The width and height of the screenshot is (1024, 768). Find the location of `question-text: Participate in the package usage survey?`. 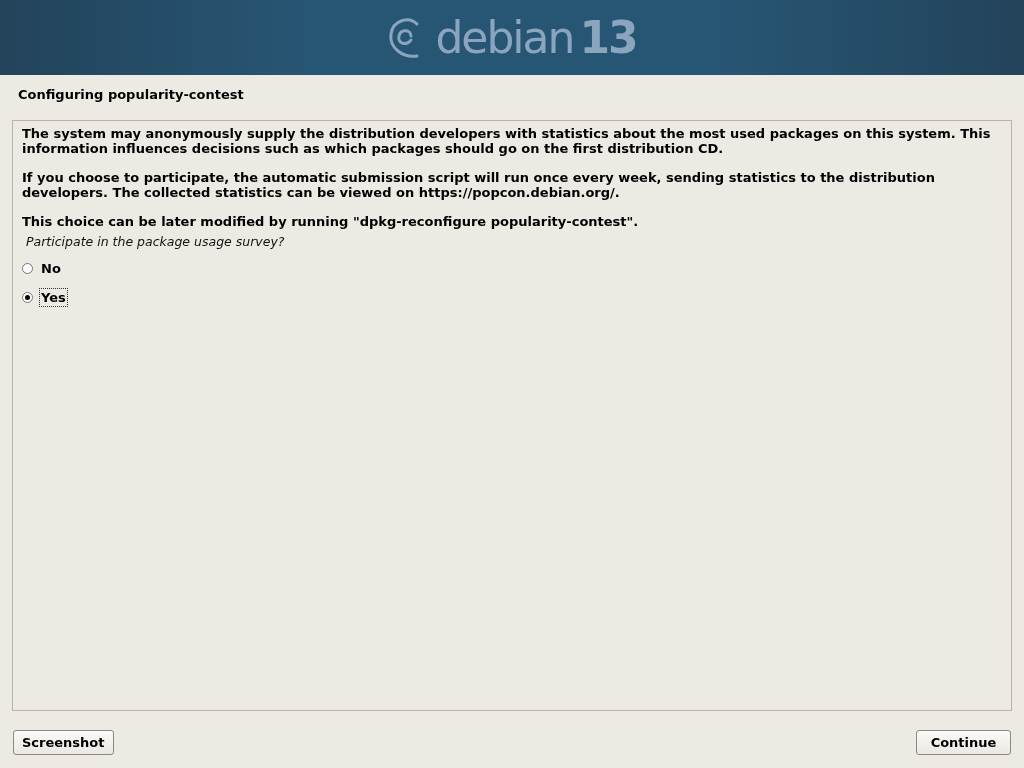

question-text: Participate in the package usage survey? is located at coordinates (156, 241).